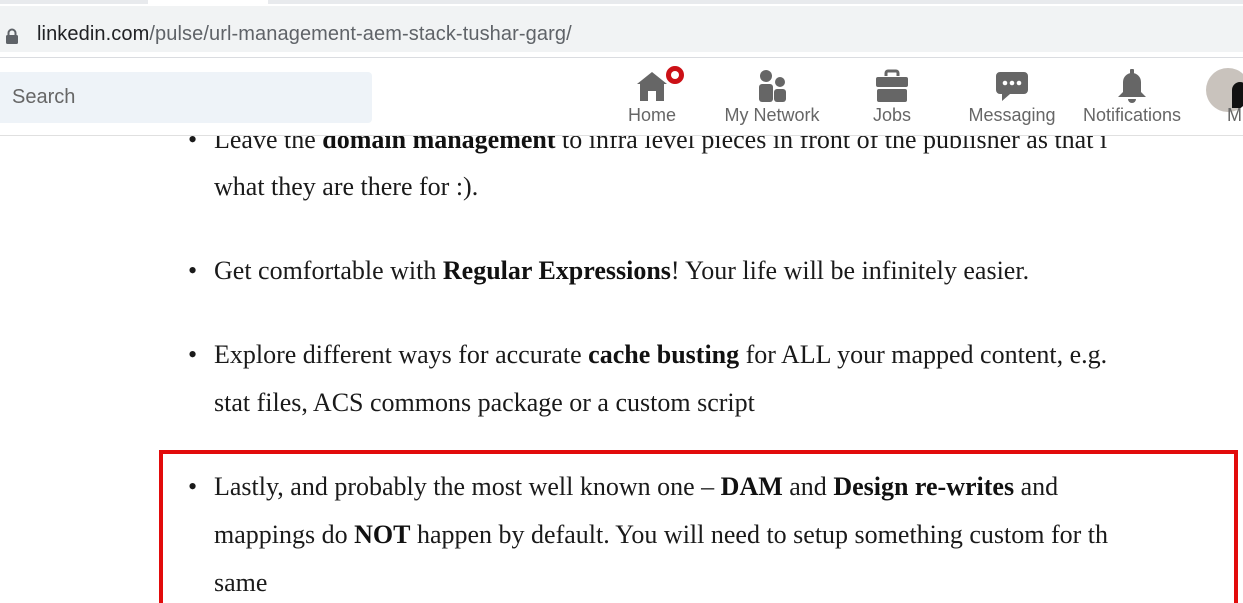  Describe the element at coordinates (1132, 86) in the screenshot. I see `bell-icon` at that location.